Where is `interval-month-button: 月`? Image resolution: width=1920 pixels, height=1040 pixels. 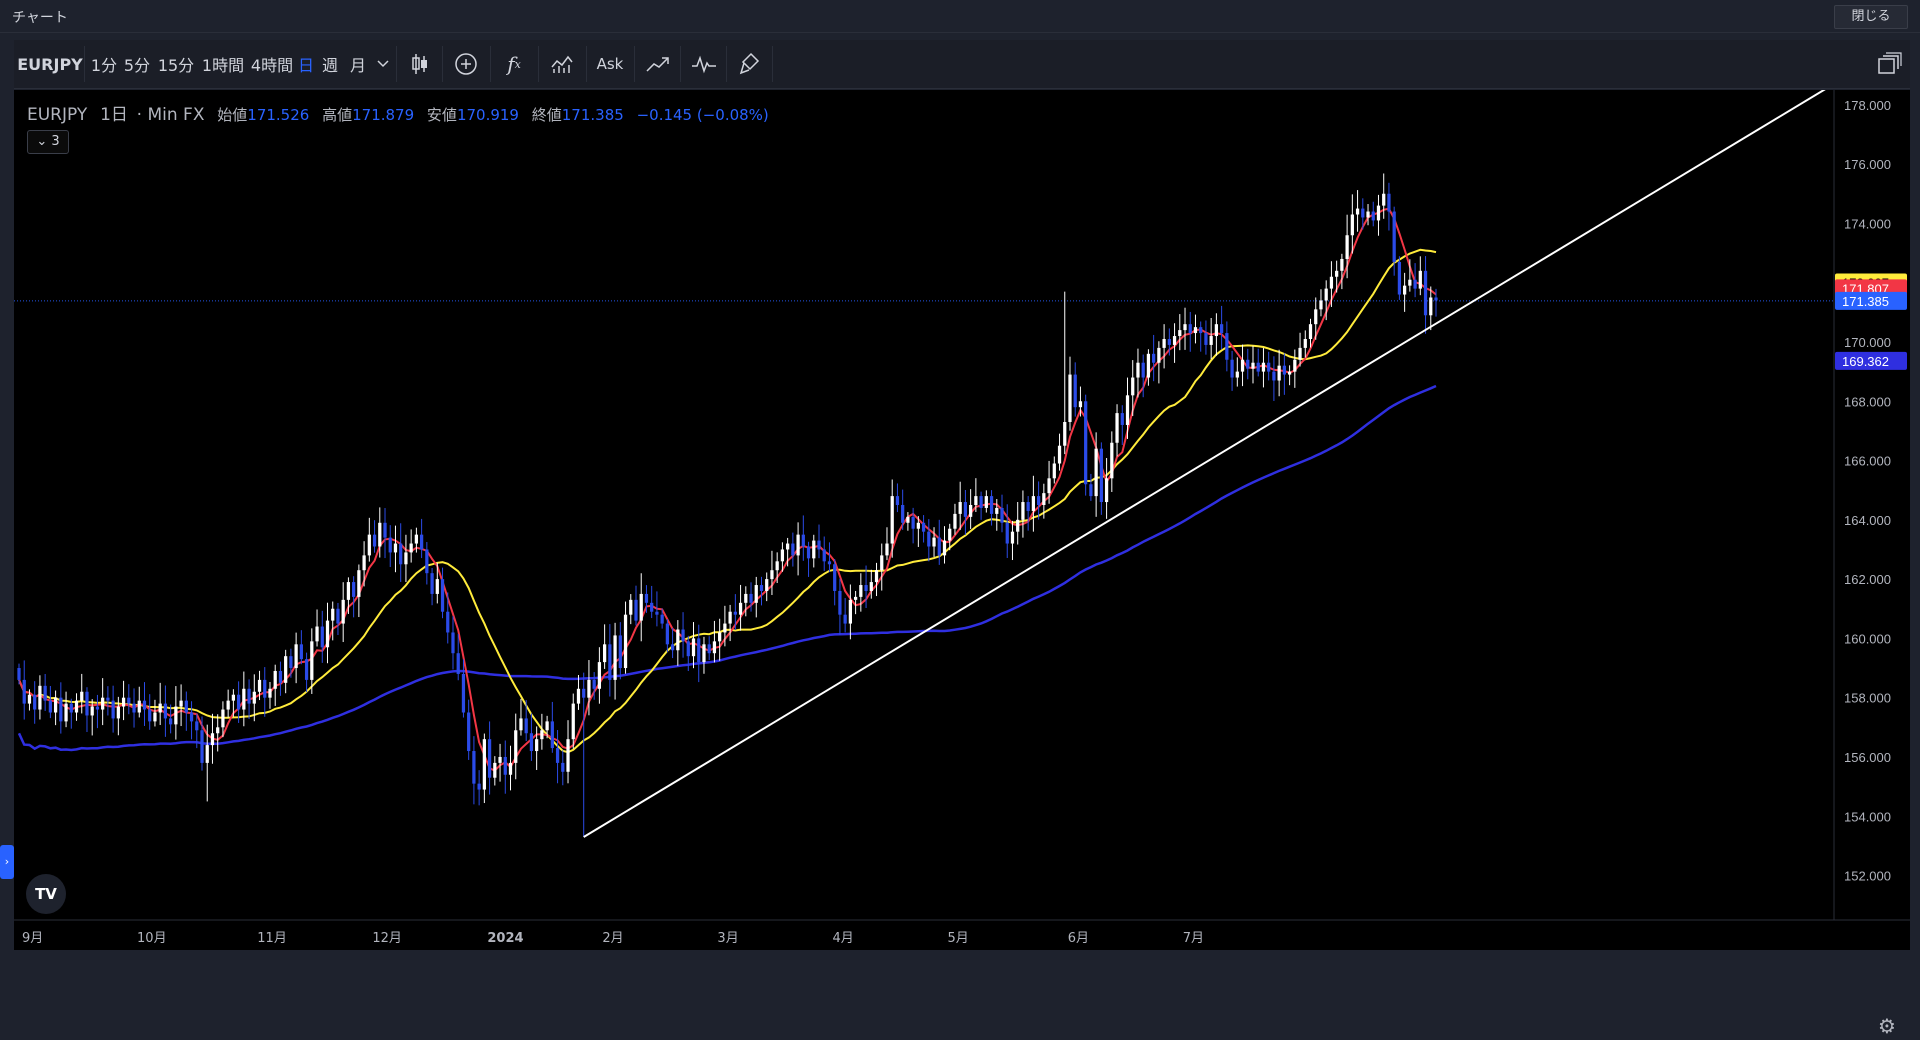
interval-month-button: 月 is located at coordinates (358, 64).